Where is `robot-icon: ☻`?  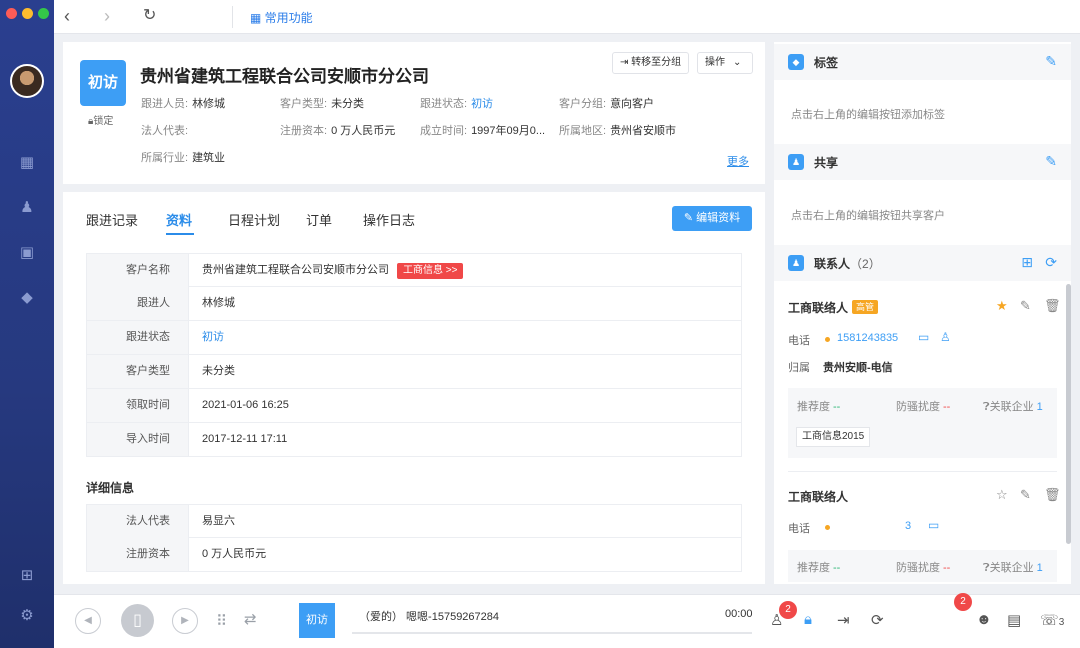
robot-icon: ☻ is located at coordinates (984, 619).